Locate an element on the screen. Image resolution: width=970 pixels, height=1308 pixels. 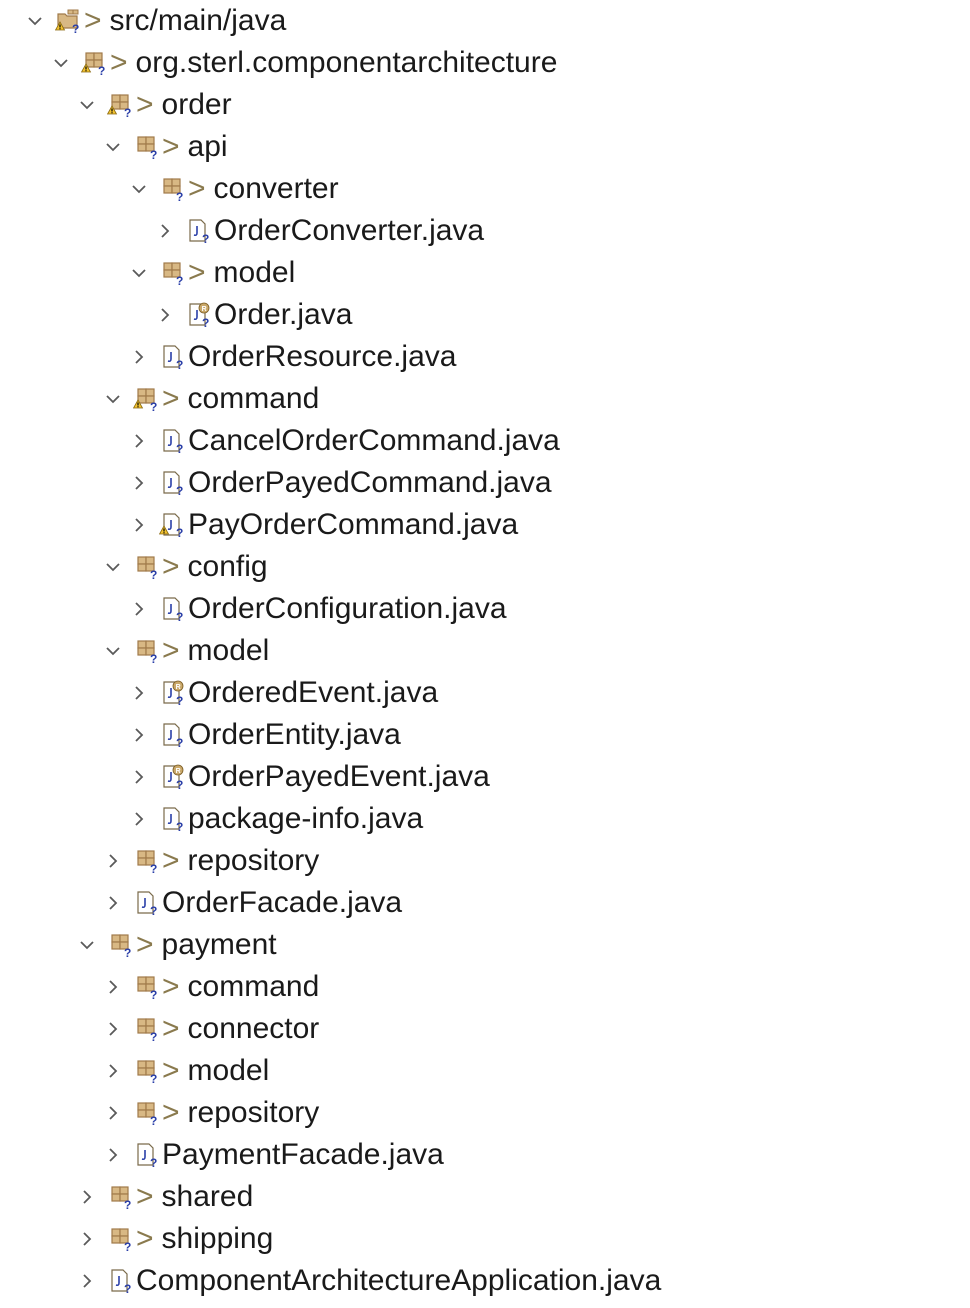
tree-item-paymentfacade-java: ? PaymentFacade.java is located at coordinates (272, 1155).